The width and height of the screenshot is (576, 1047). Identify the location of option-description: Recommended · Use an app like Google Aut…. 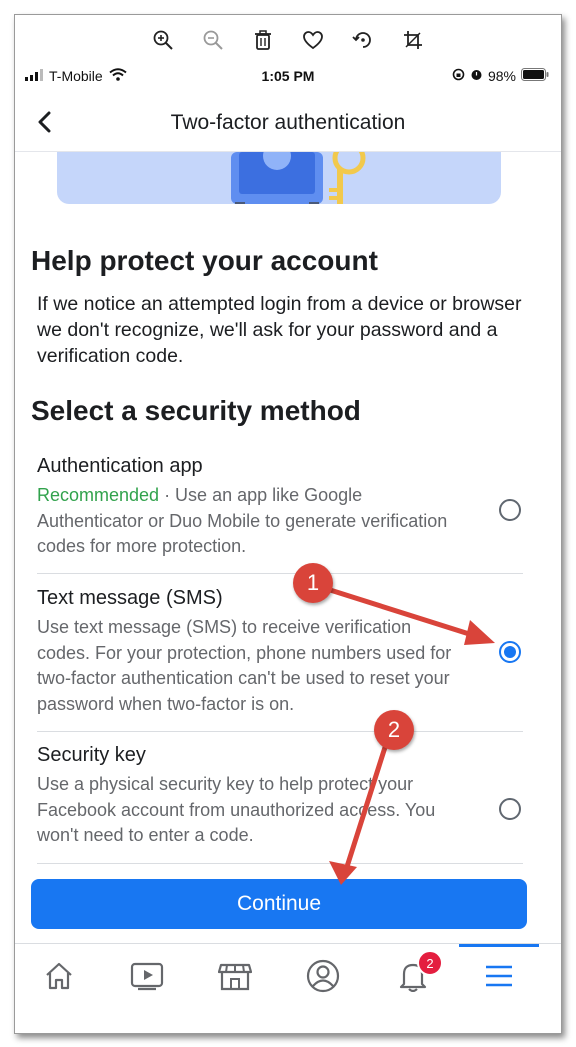
(242, 520).